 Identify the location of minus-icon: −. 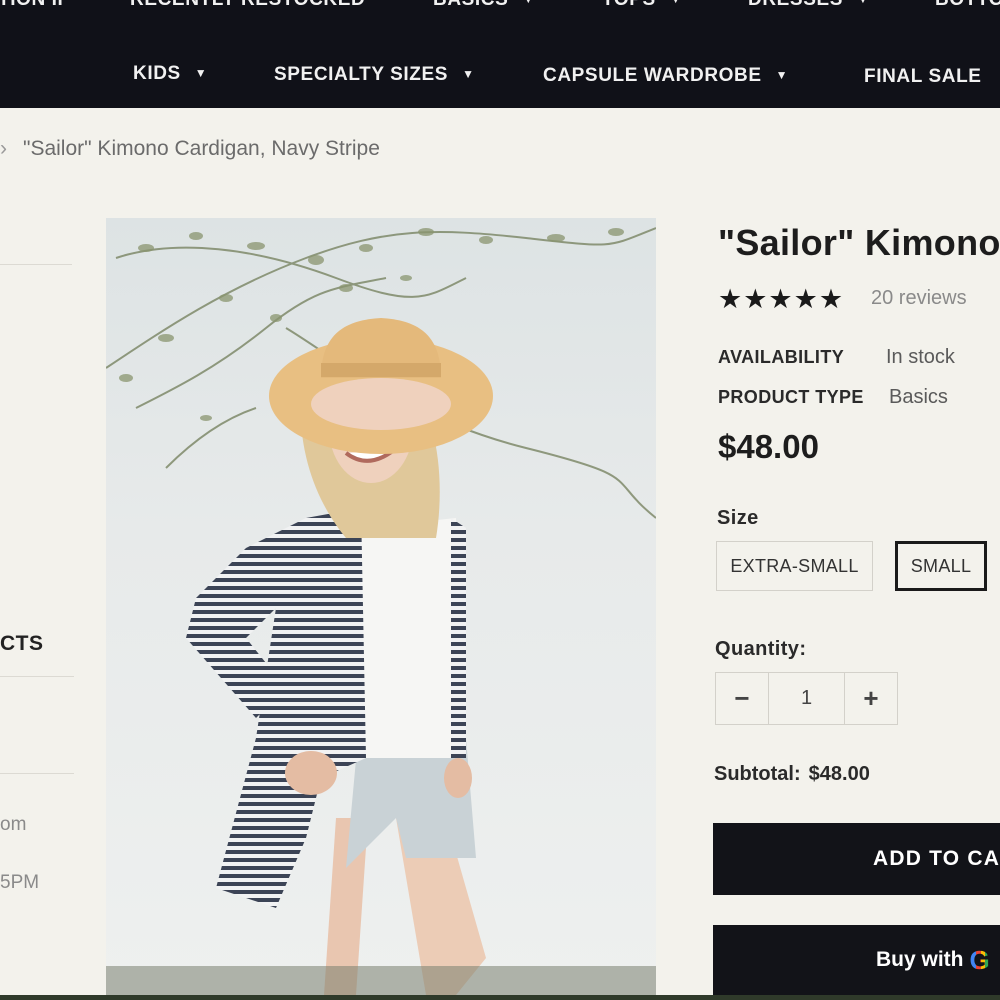
(742, 698).